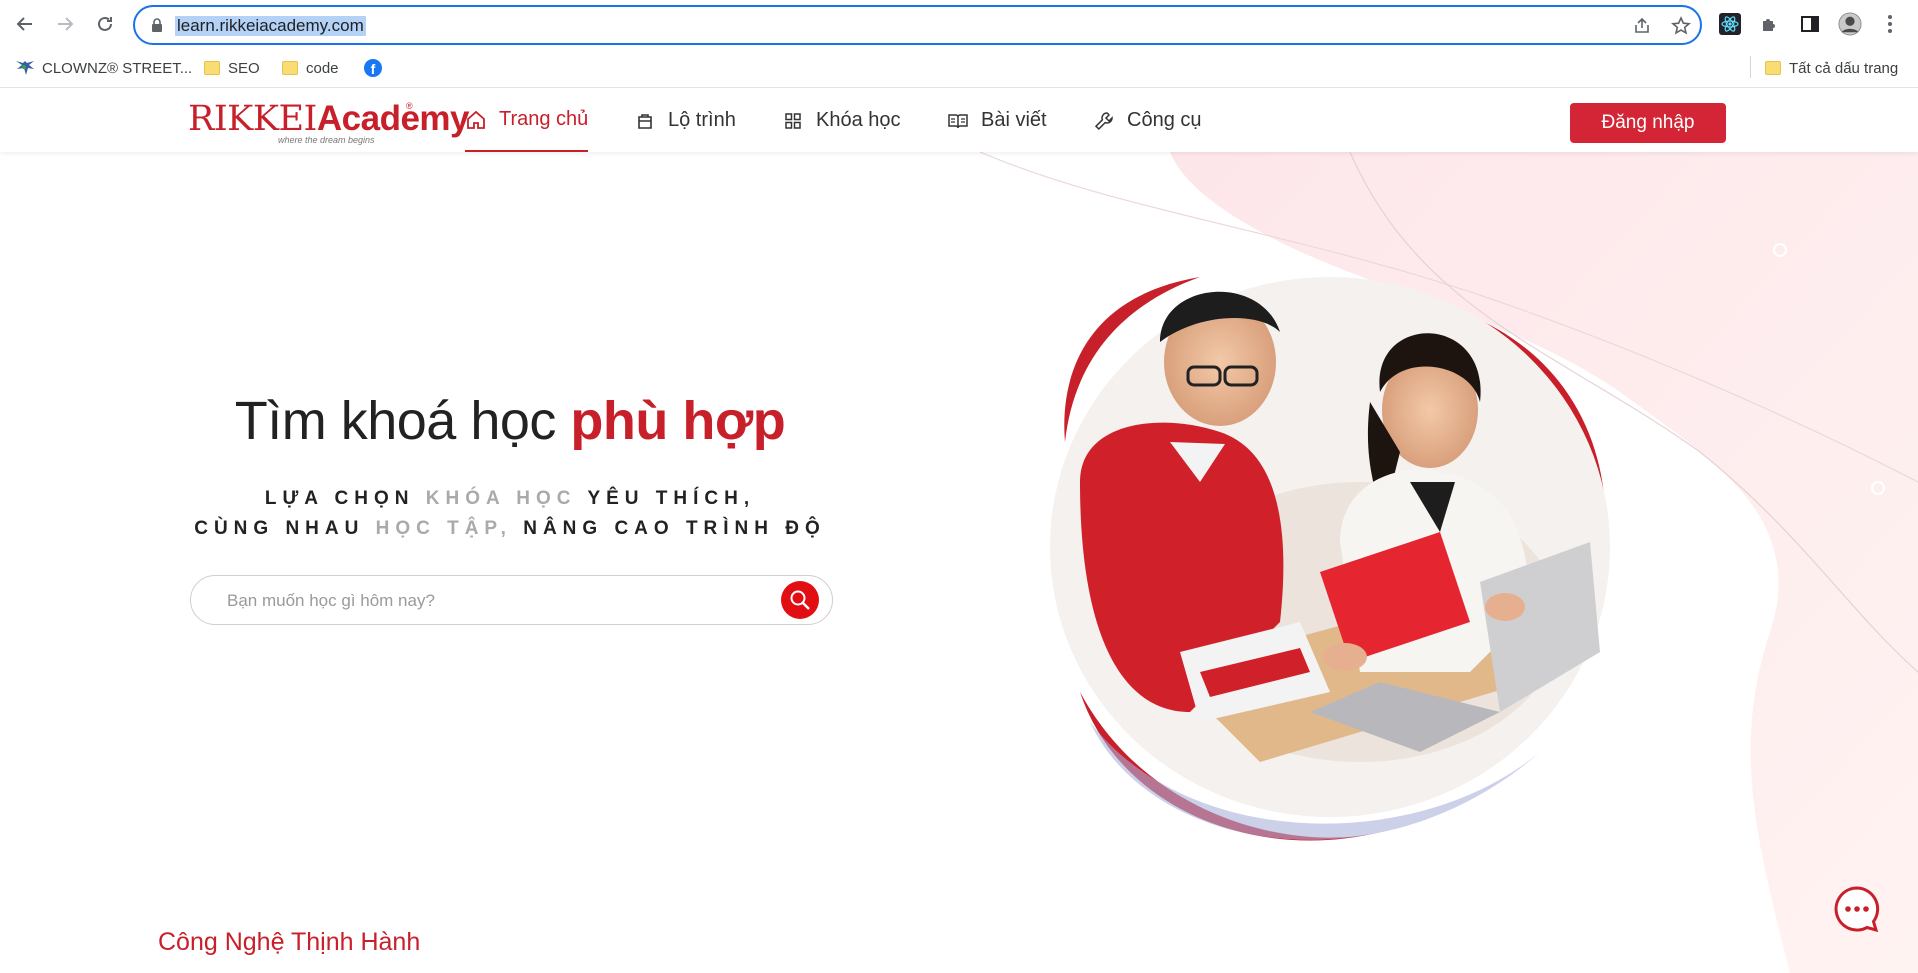 The height and width of the screenshot is (973, 1918). I want to click on bookmarks-divider, so click(1750, 67).